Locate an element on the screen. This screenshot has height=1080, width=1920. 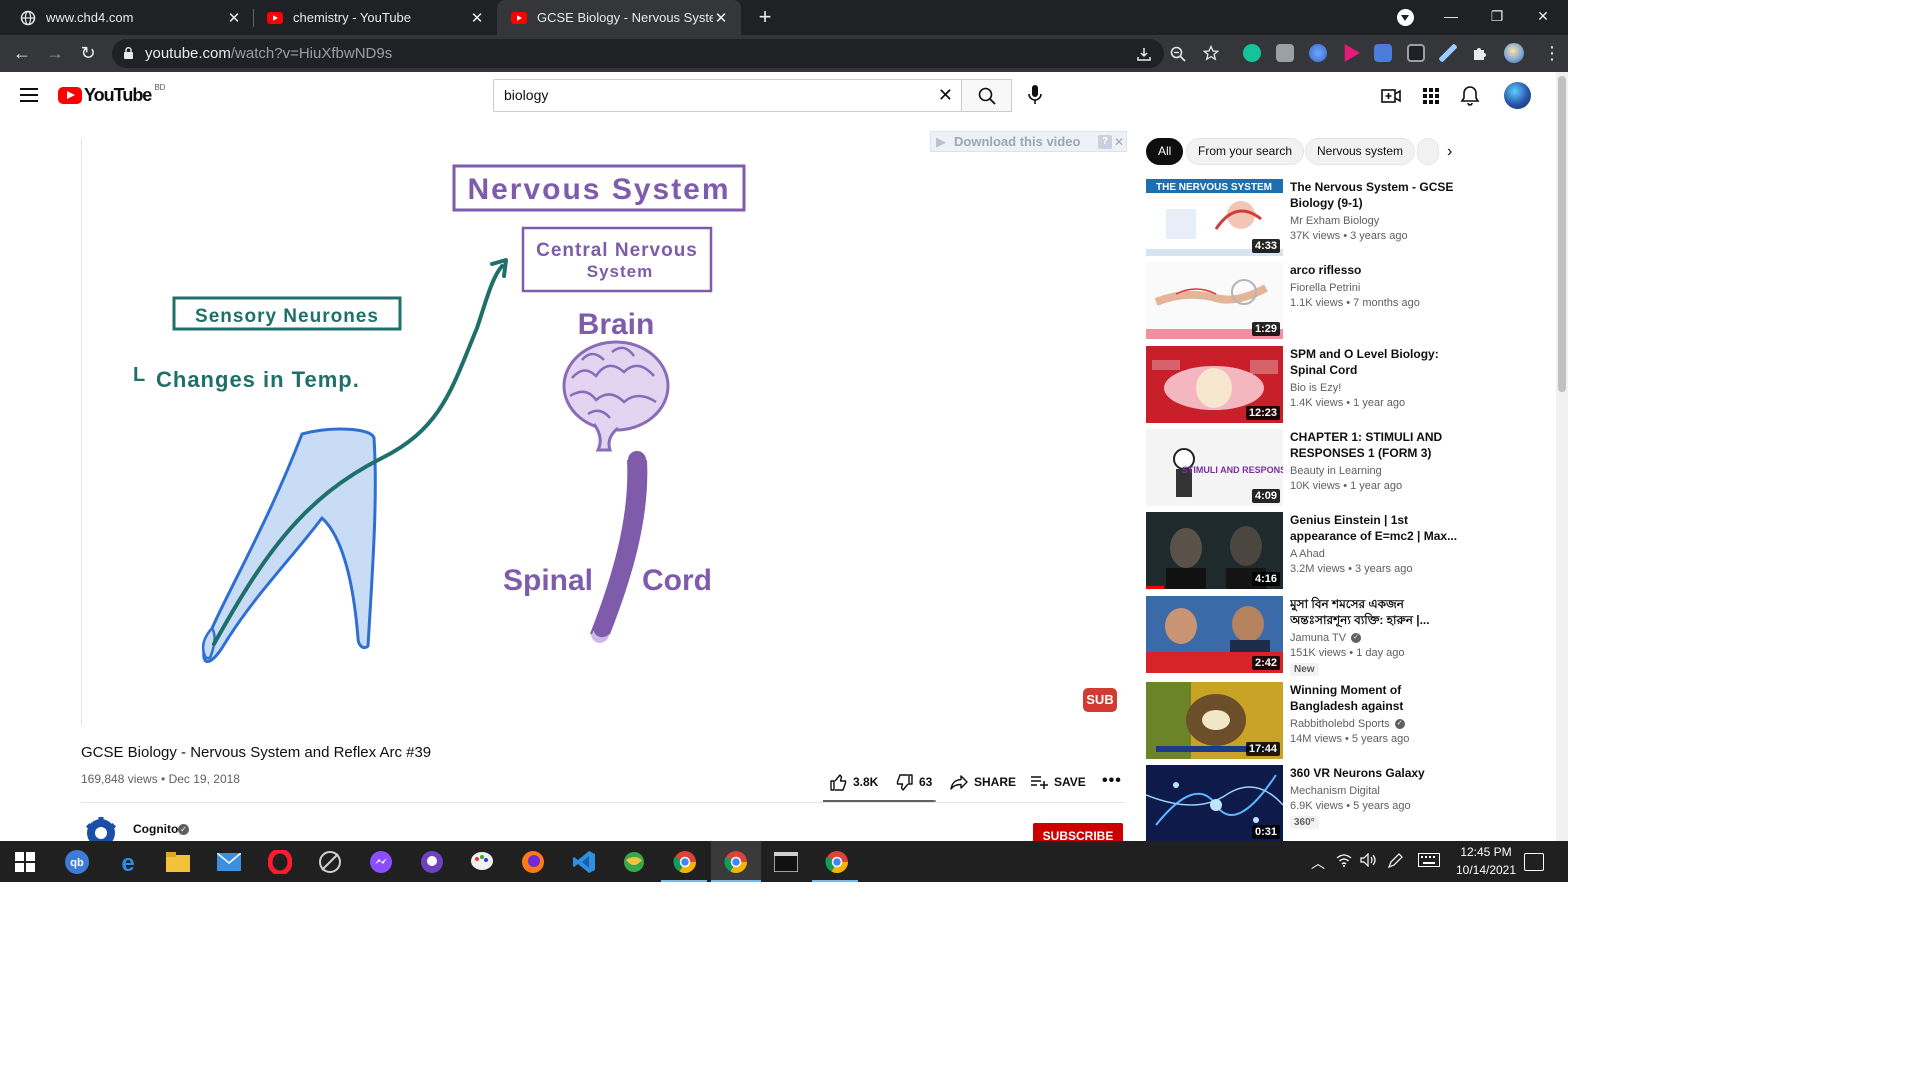
video-thumbnail: STIMULI AND RESPONSES 4:09 is located at coordinates (1214, 467).